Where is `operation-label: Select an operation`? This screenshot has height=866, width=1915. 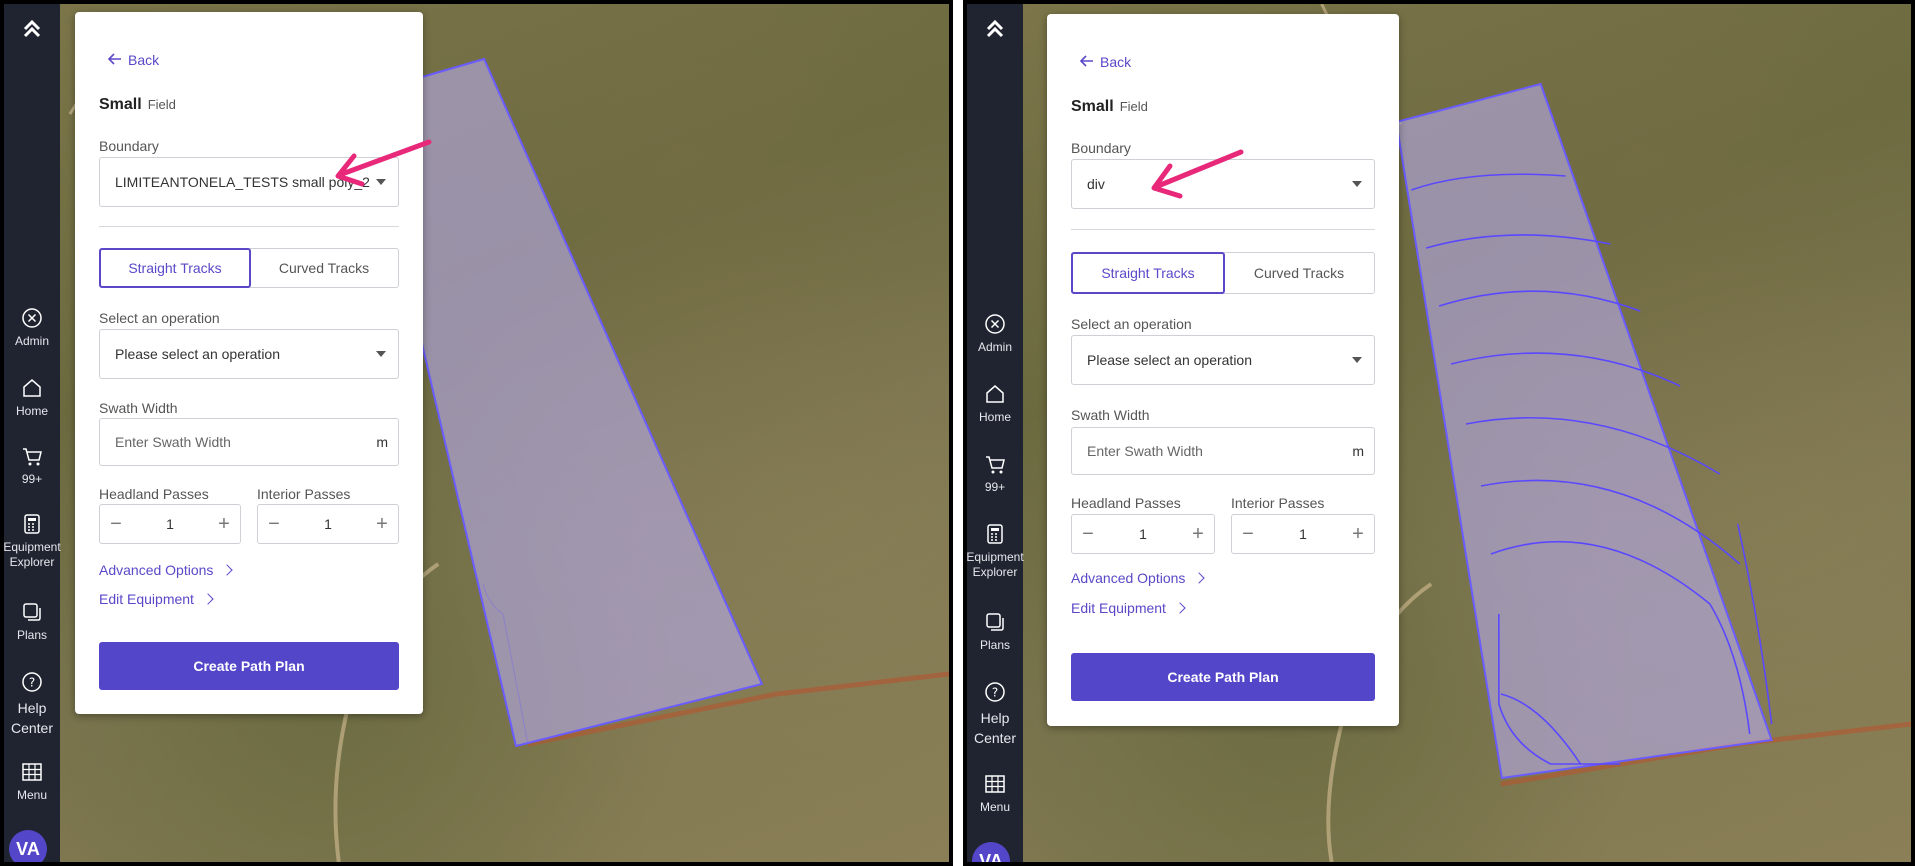 operation-label: Select an operation is located at coordinates (1131, 324).